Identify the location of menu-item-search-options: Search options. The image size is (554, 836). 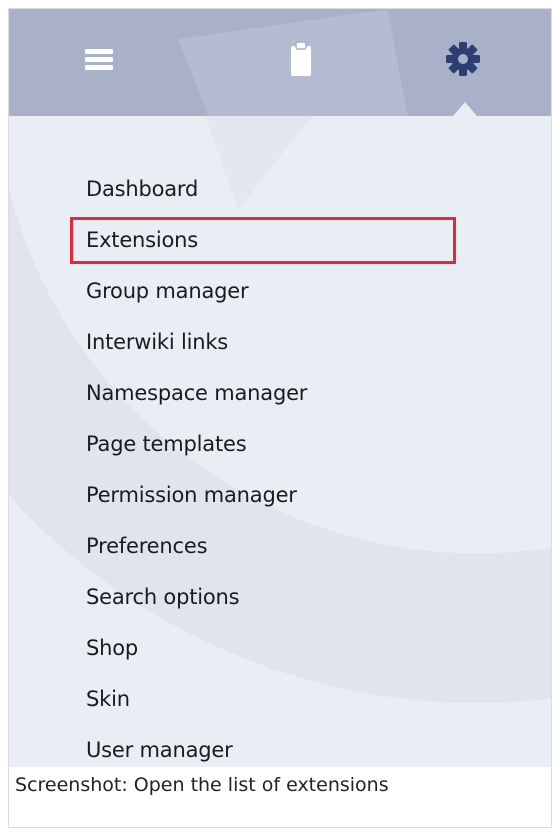
(280, 597).